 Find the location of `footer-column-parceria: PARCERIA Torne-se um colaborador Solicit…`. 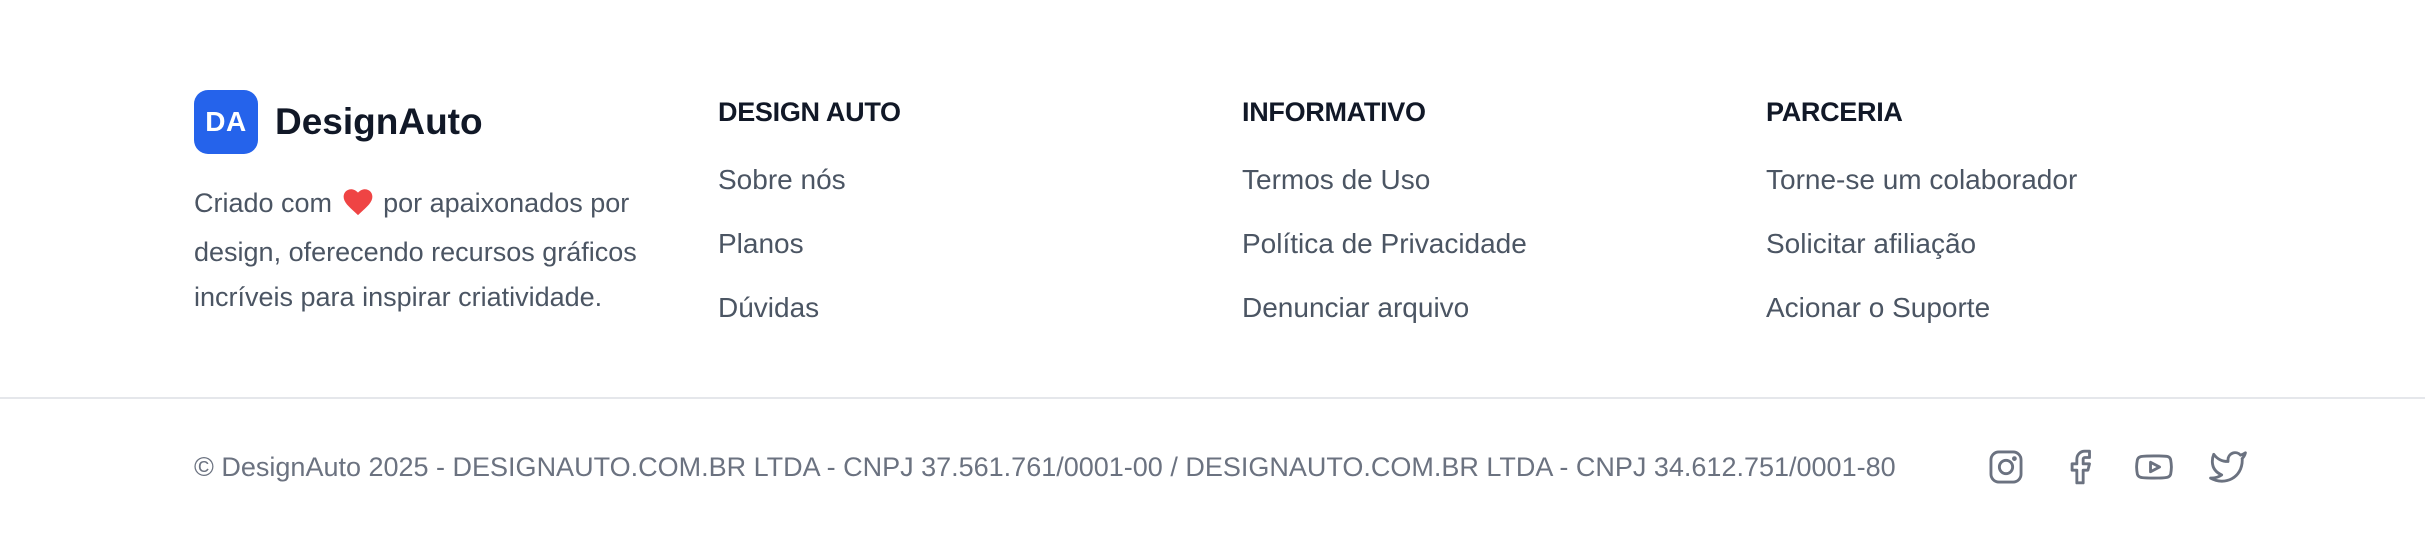

footer-column-parceria: PARCERIA Torne-se um colaborador Solicit… is located at coordinates (1921, 225).